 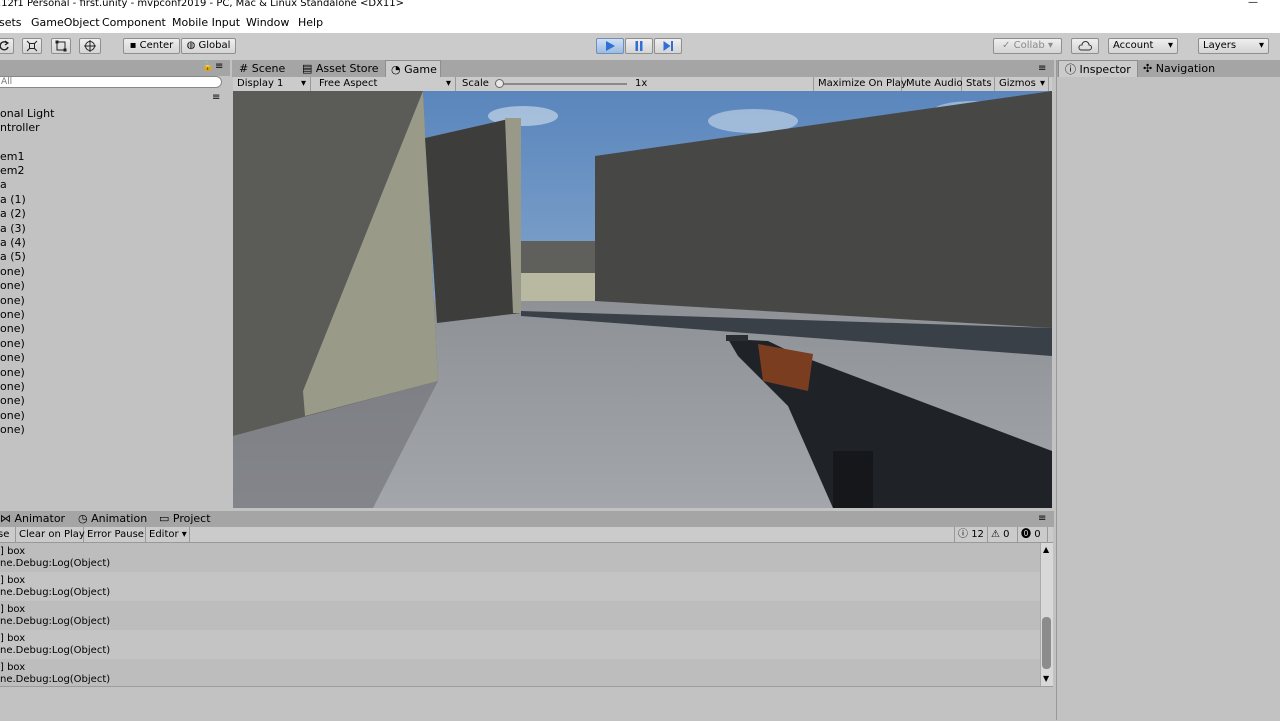 What do you see at coordinates (191, 518) in the screenshot?
I see `tab-project-label: Project` at bounding box center [191, 518].